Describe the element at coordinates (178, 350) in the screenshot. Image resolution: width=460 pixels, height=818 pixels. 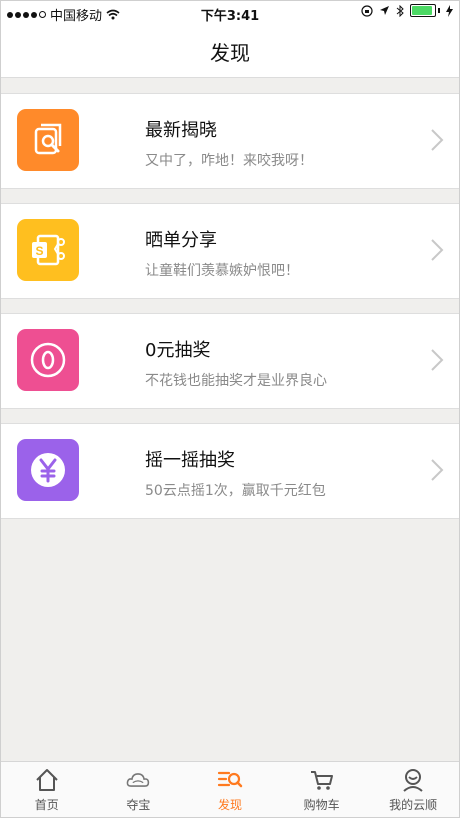
I see `item-title: 0元抽奖` at that location.